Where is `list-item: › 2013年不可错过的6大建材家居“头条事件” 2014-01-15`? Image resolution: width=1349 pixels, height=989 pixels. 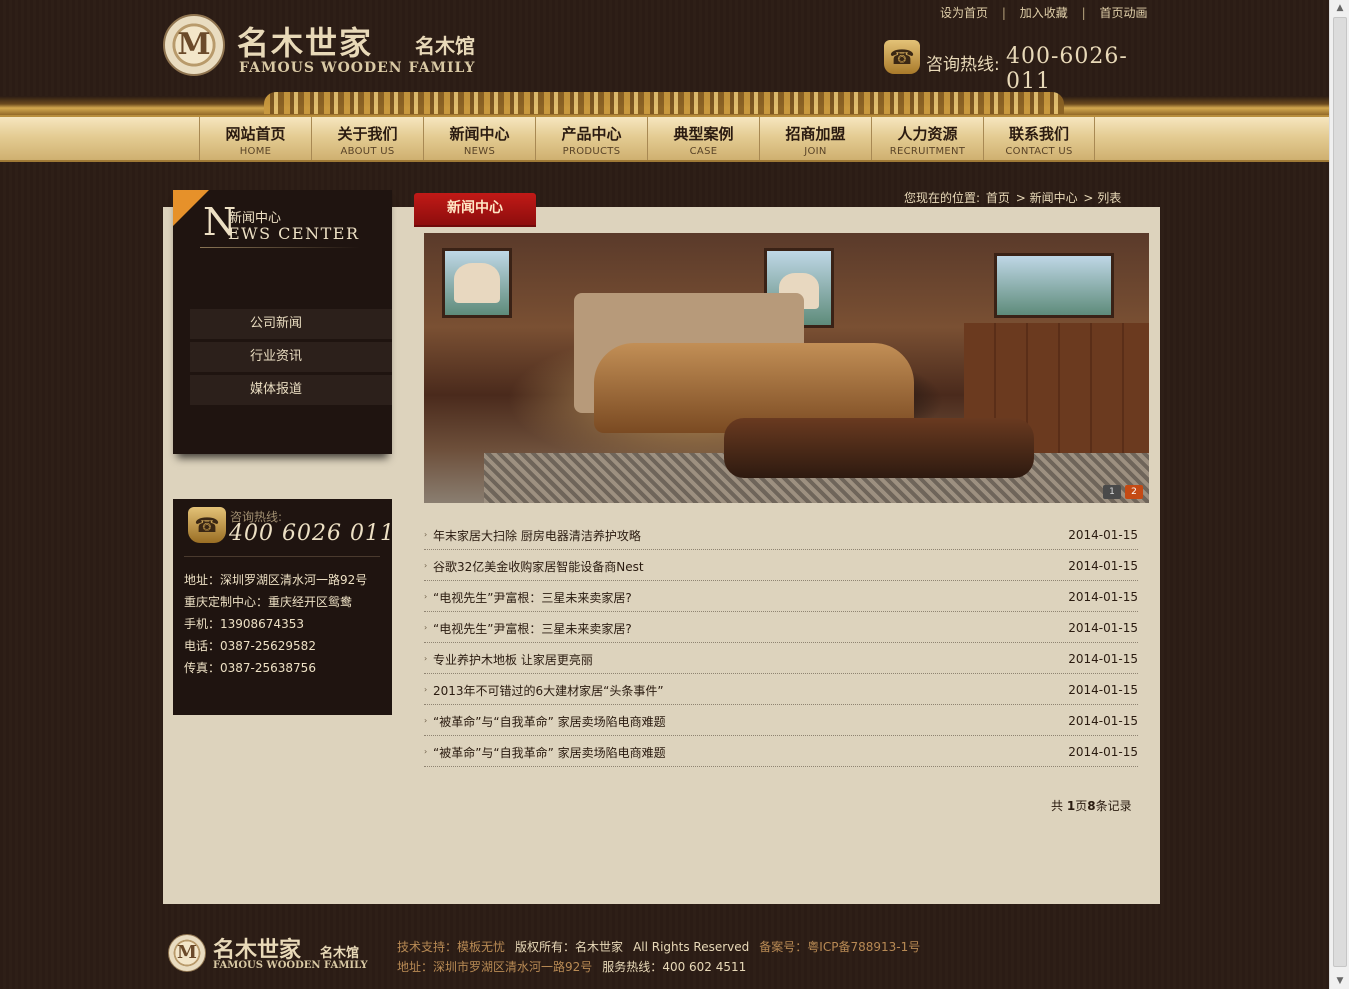
list-item: › 2013年不可错过的6大建材家居“头条事件” 2014-01-15 is located at coordinates (781, 689).